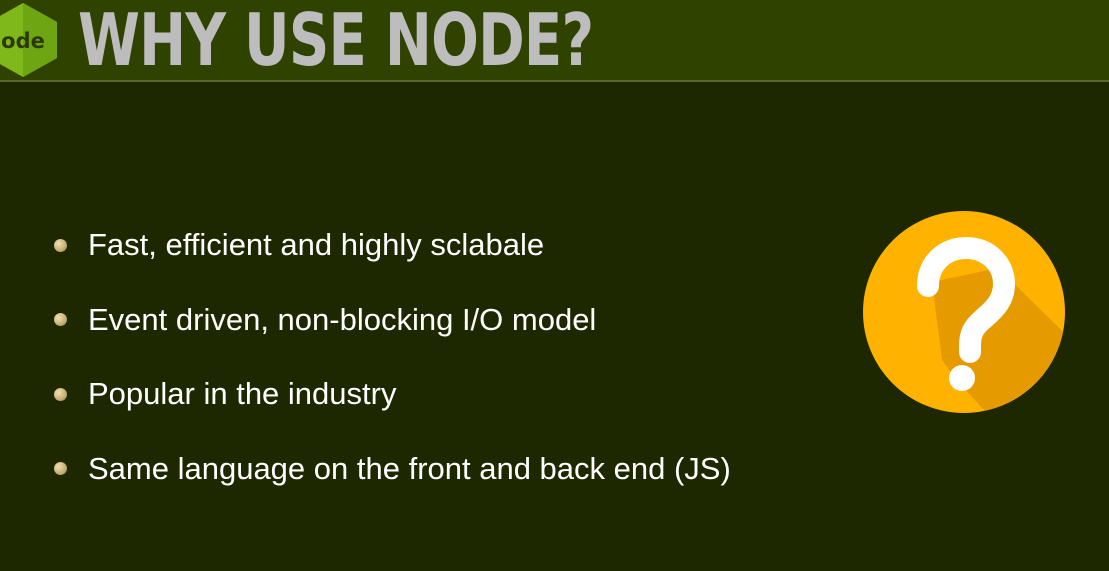 Image resolution: width=1109 pixels, height=571 pixels. I want to click on list-item: Fast, efficient and highly sclabale, so click(390, 245).